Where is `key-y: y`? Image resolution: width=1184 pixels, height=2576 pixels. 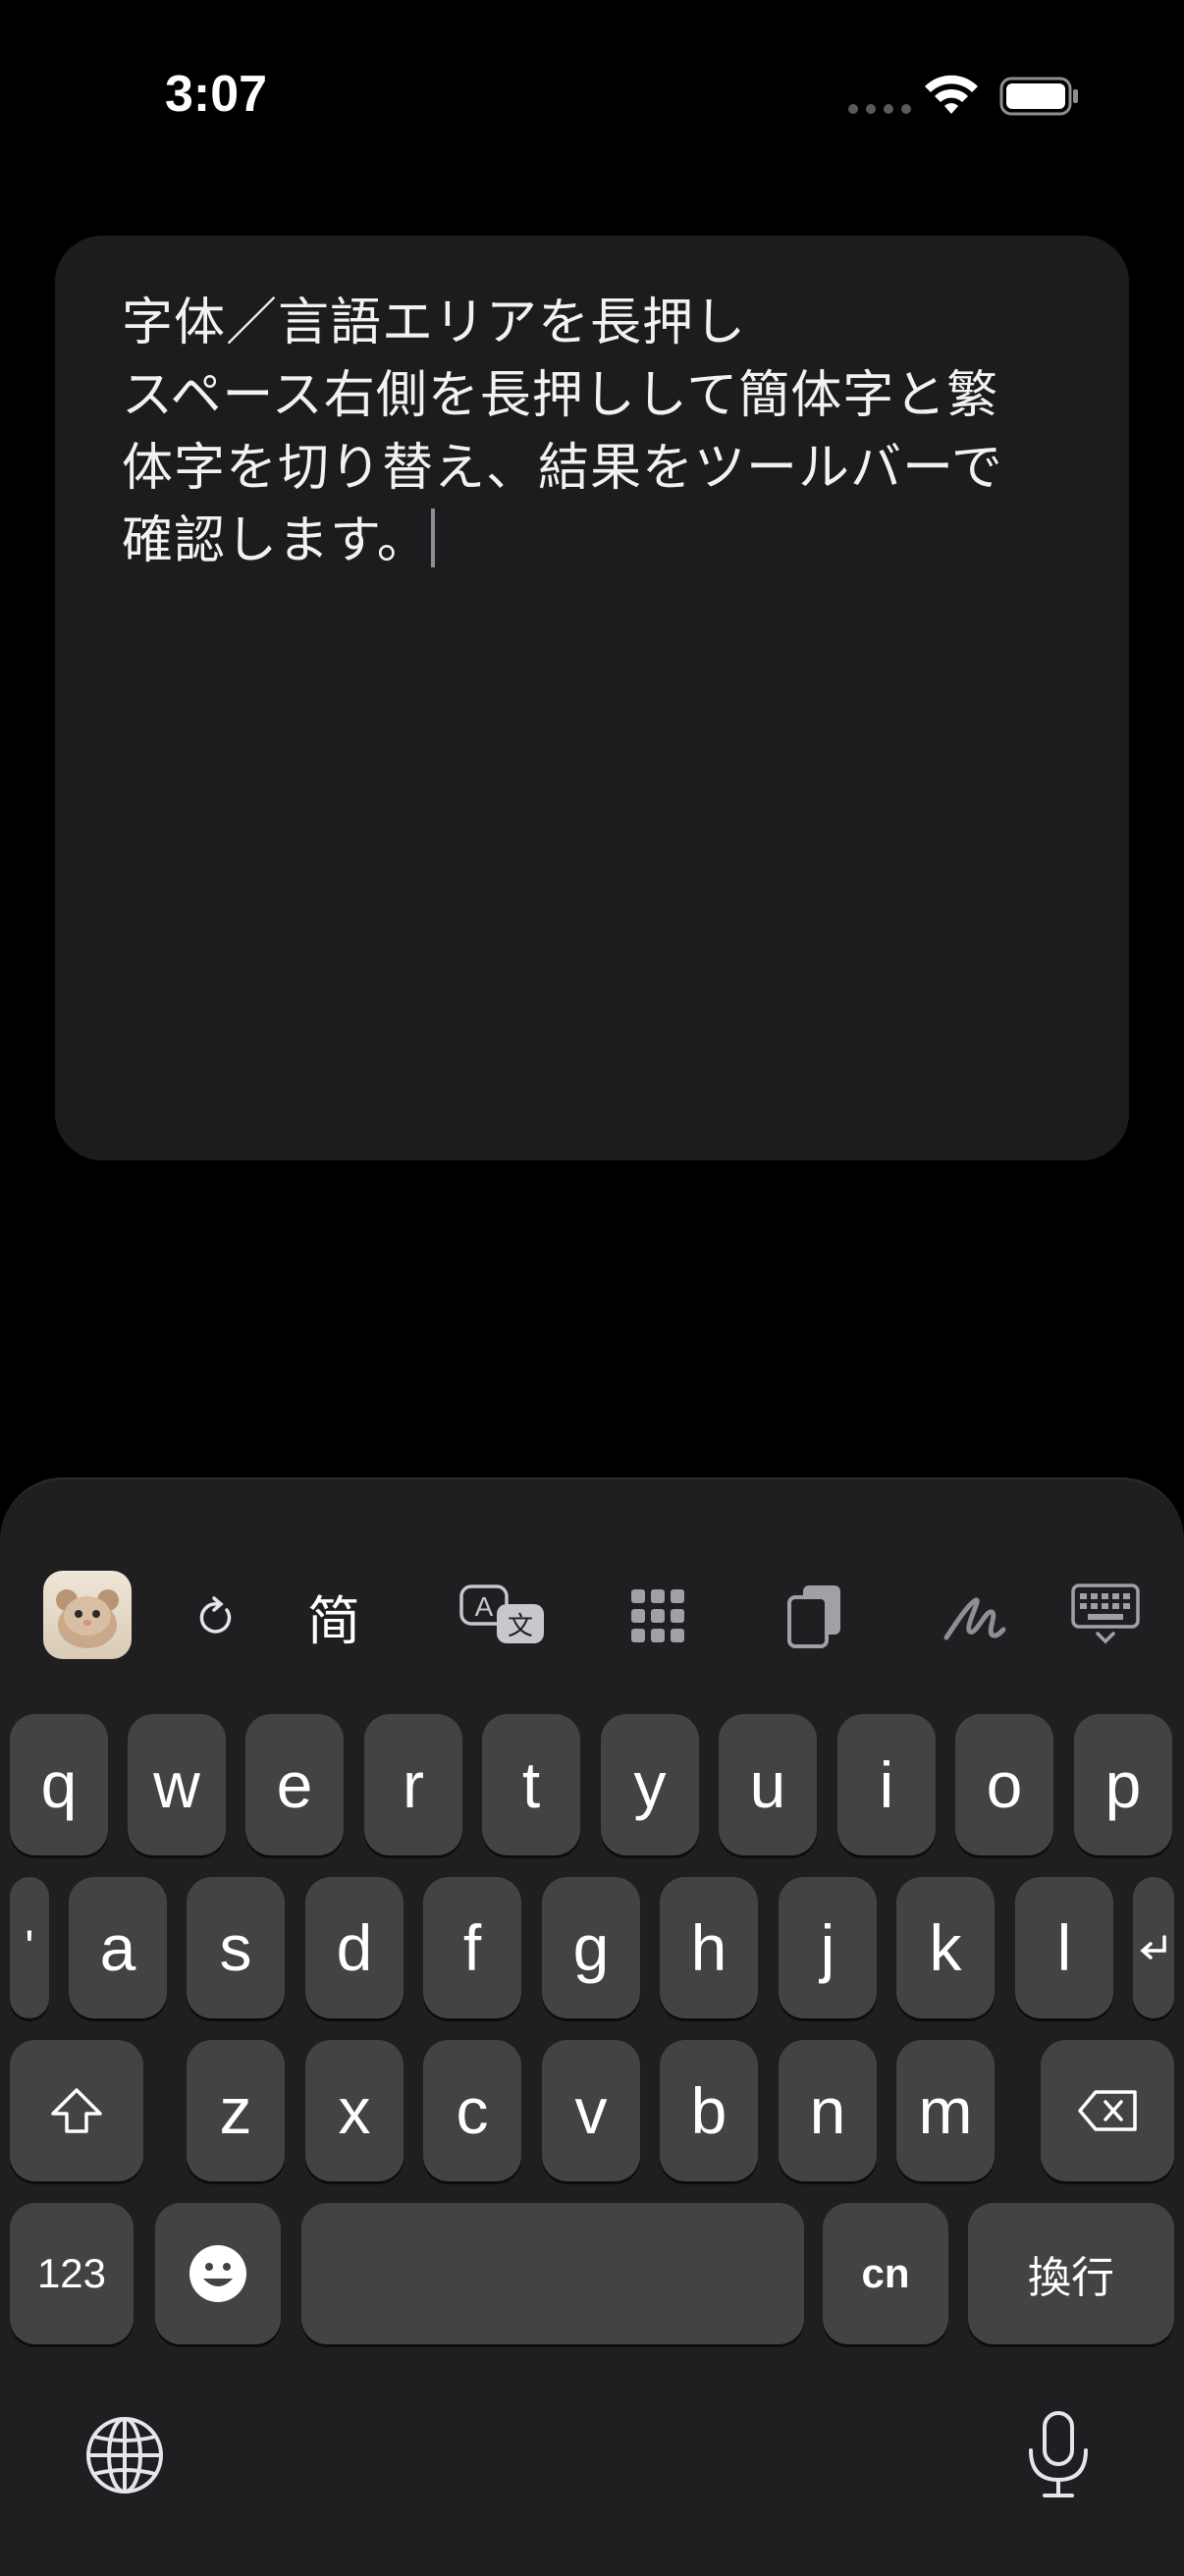 key-y: y is located at coordinates (650, 1784).